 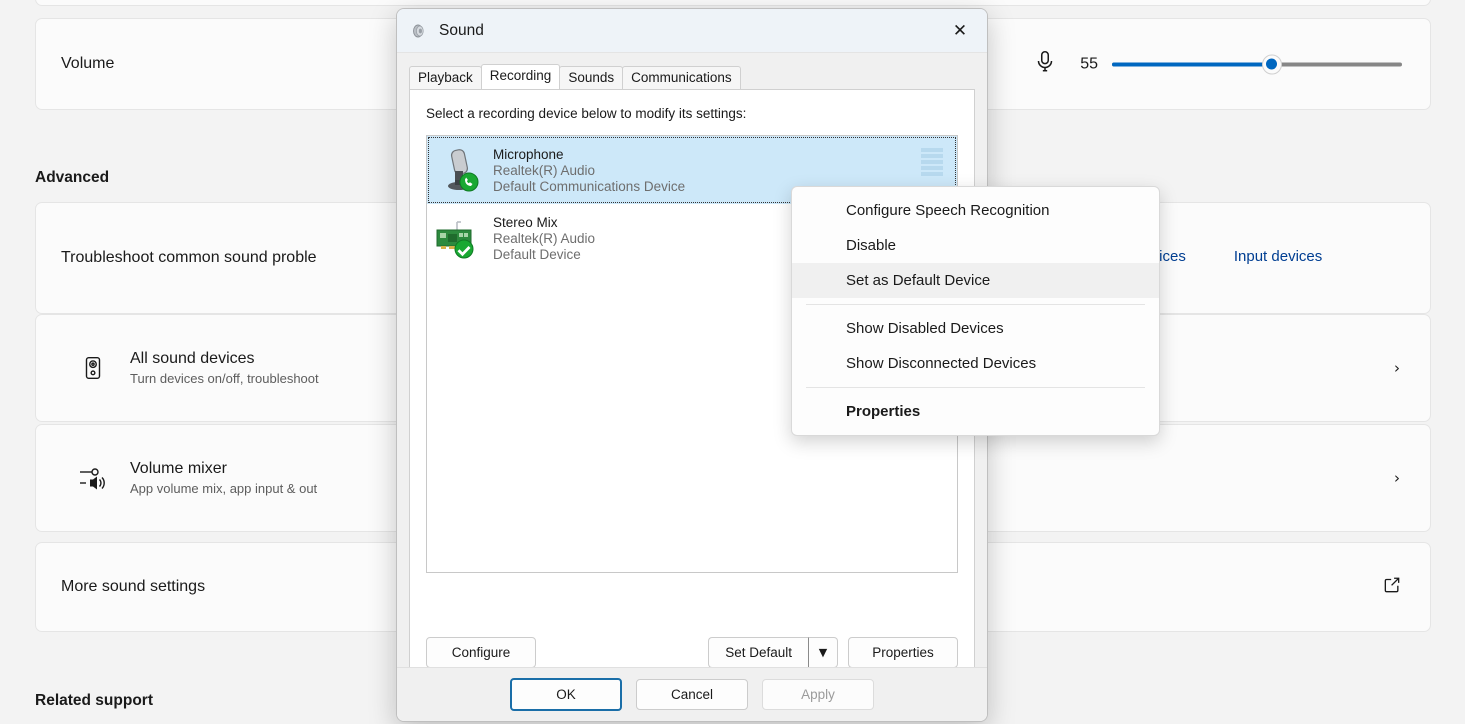 What do you see at coordinates (975, 245) in the screenshot?
I see `menu-item-disable: Disable` at bounding box center [975, 245].